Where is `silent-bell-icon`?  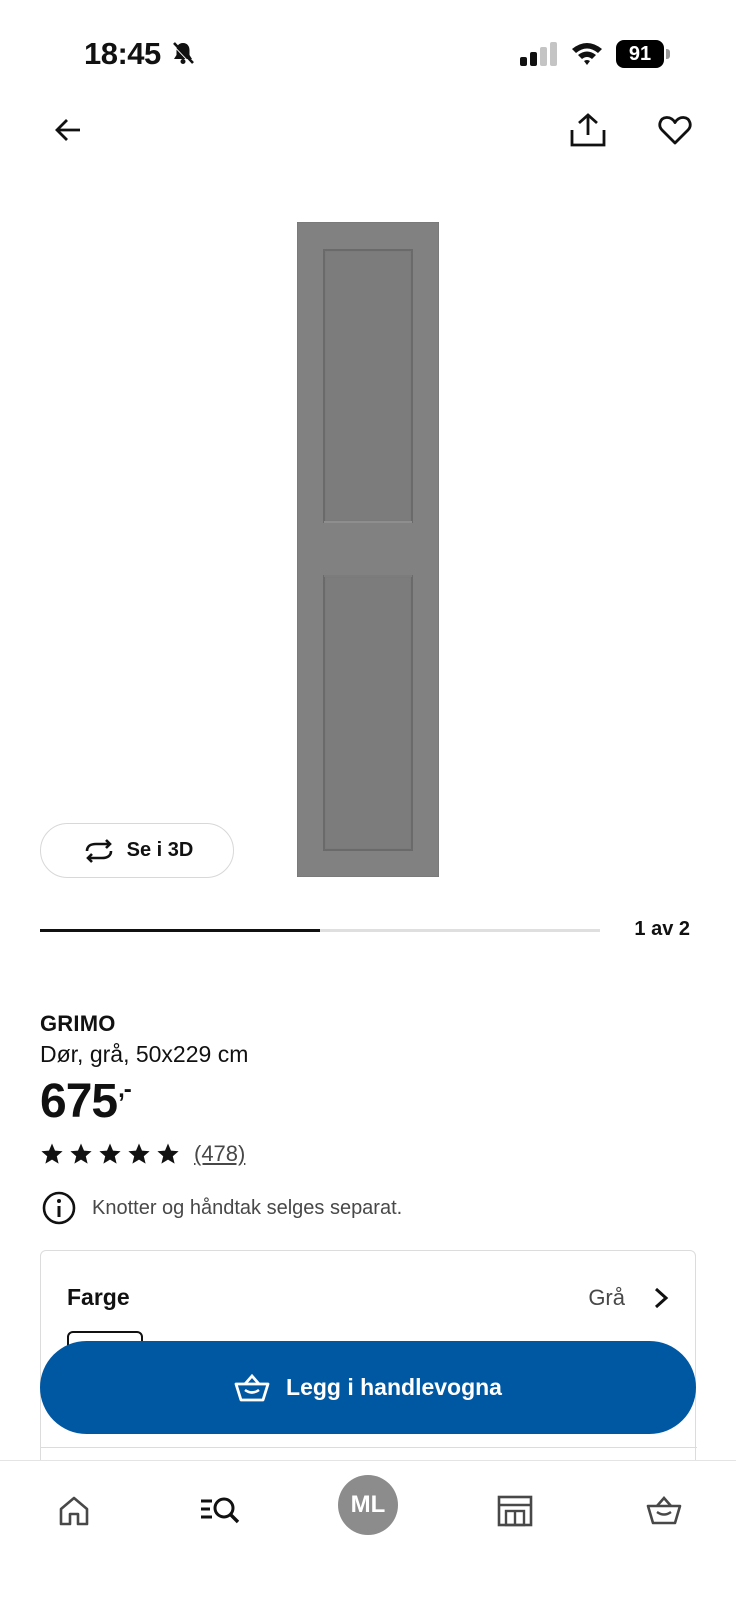 silent-bell-icon is located at coordinates (183, 53).